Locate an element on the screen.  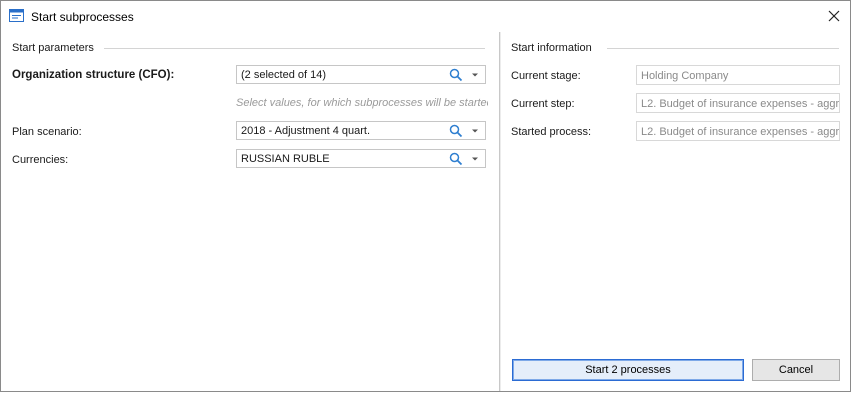
start-parameters-header: Start parameters is located at coordinates (53, 48).